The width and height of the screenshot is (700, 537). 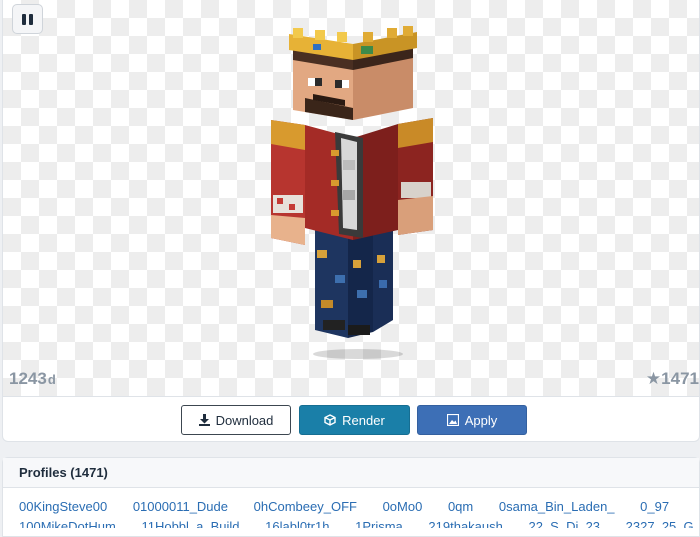 What do you see at coordinates (351, 473) in the screenshot?
I see `profiles-title: Profiles (1471)` at bounding box center [351, 473].